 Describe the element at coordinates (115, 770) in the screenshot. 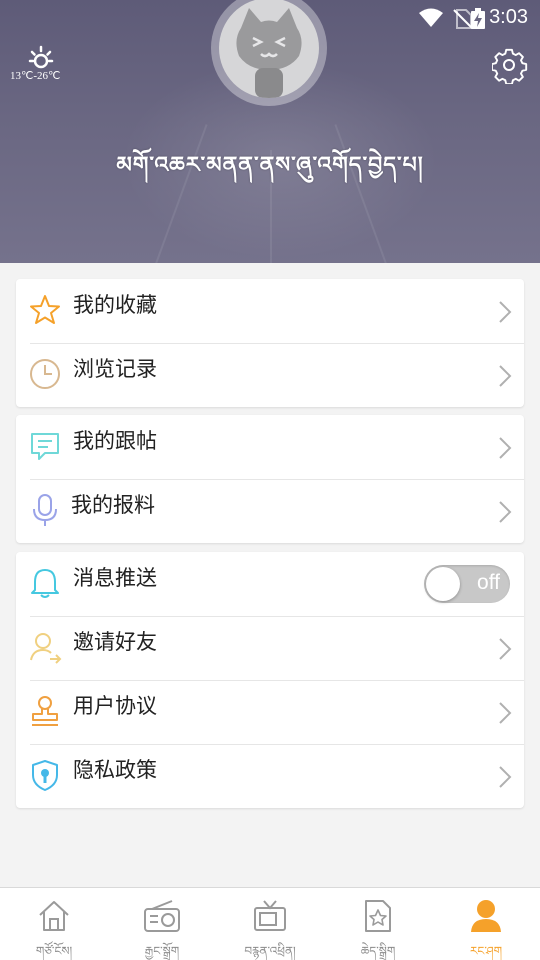

I see `menu-item-label: 隐私政策` at that location.